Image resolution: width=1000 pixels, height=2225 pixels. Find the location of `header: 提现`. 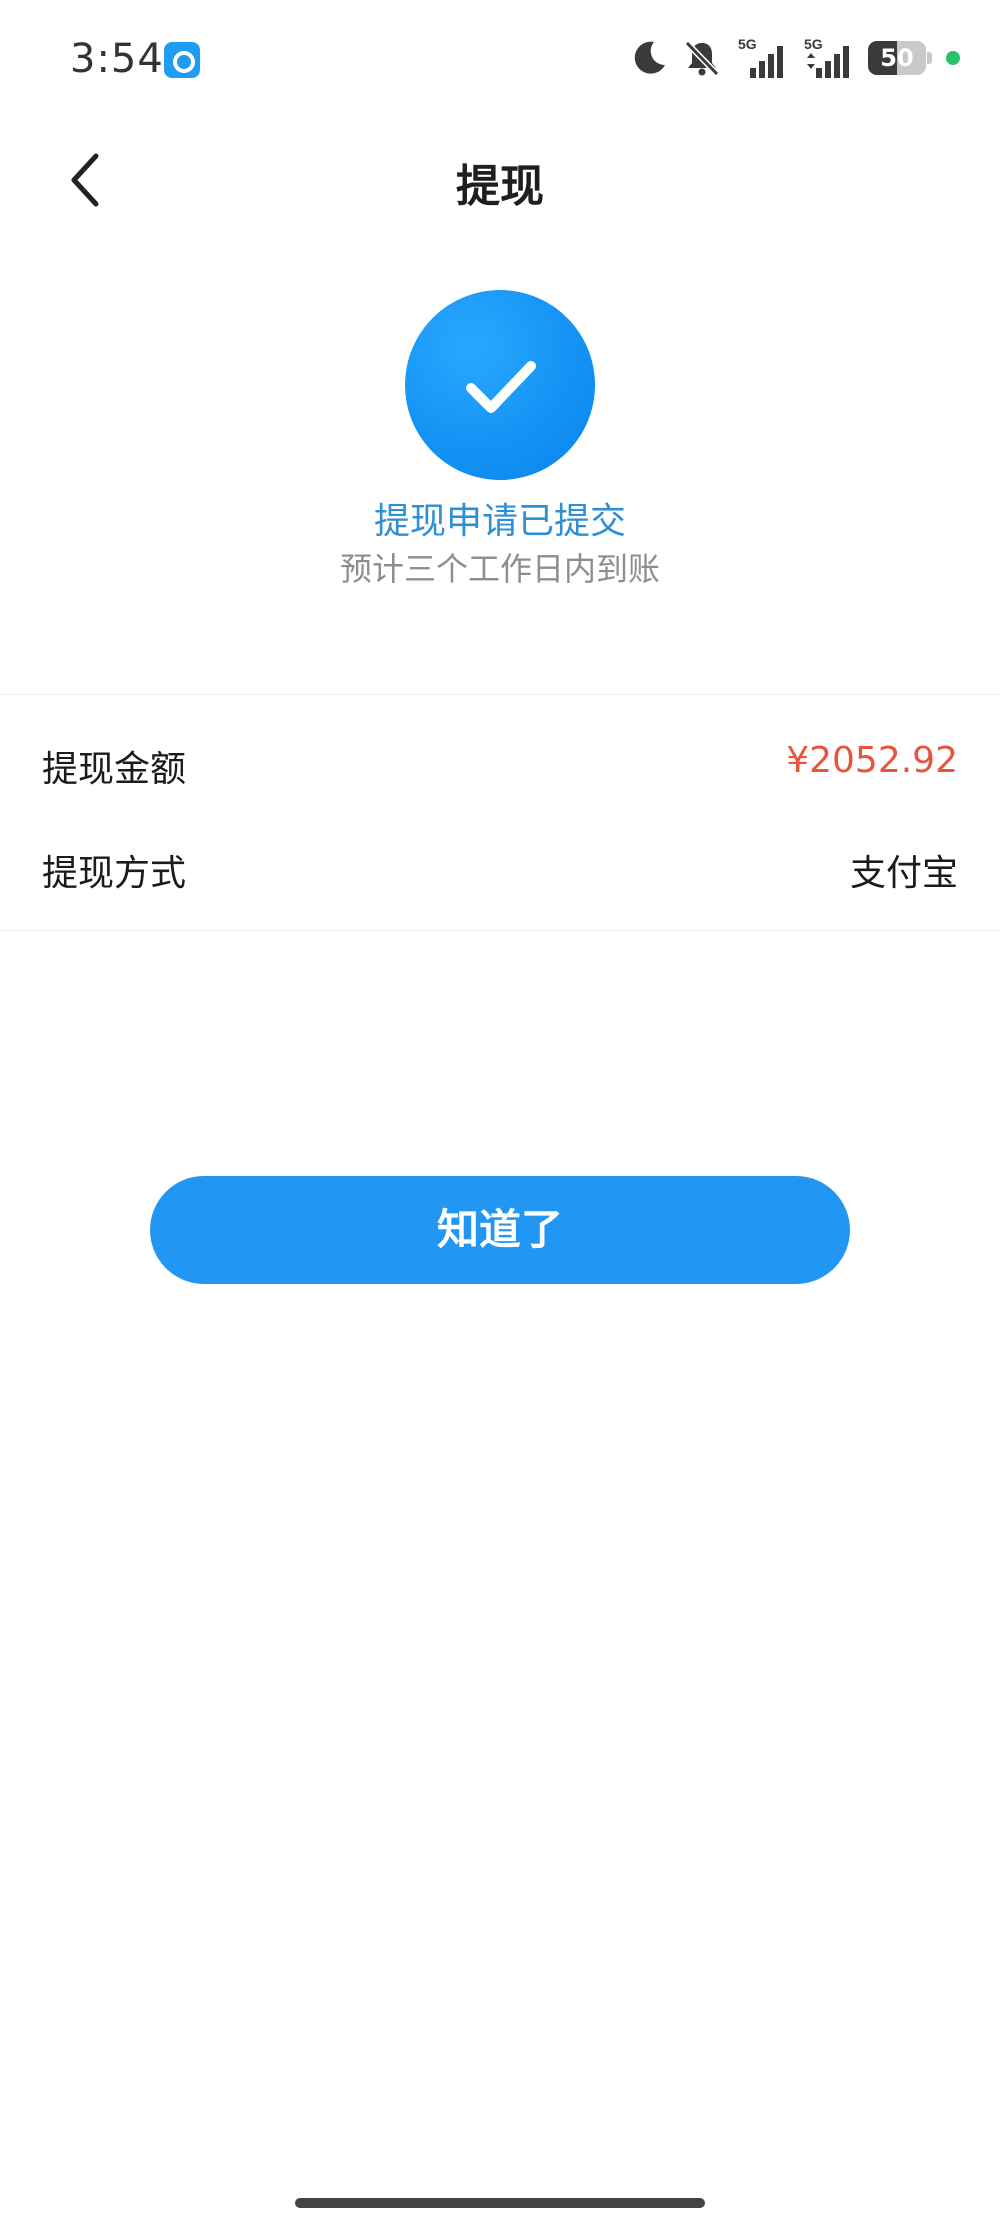

header: 提现 is located at coordinates (500, 180).